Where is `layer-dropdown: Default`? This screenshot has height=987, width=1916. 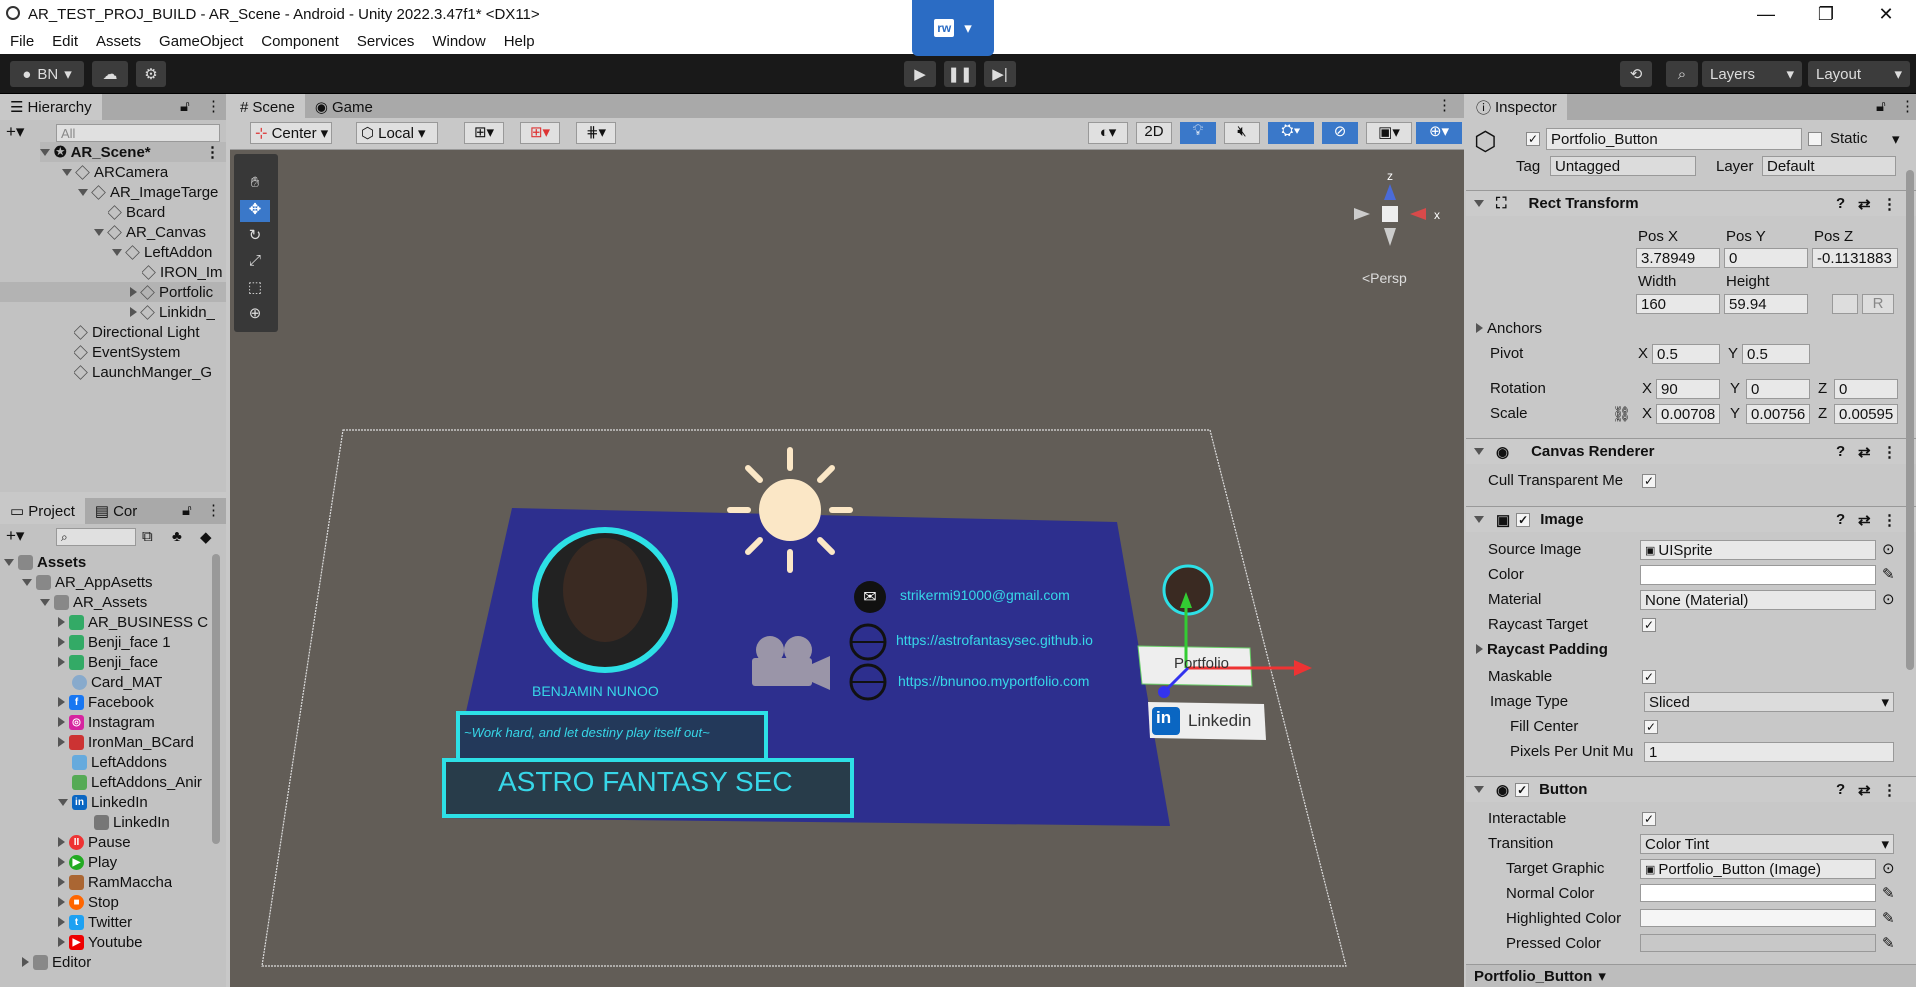 layer-dropdown: Default is located at coordinates (1829, 166).